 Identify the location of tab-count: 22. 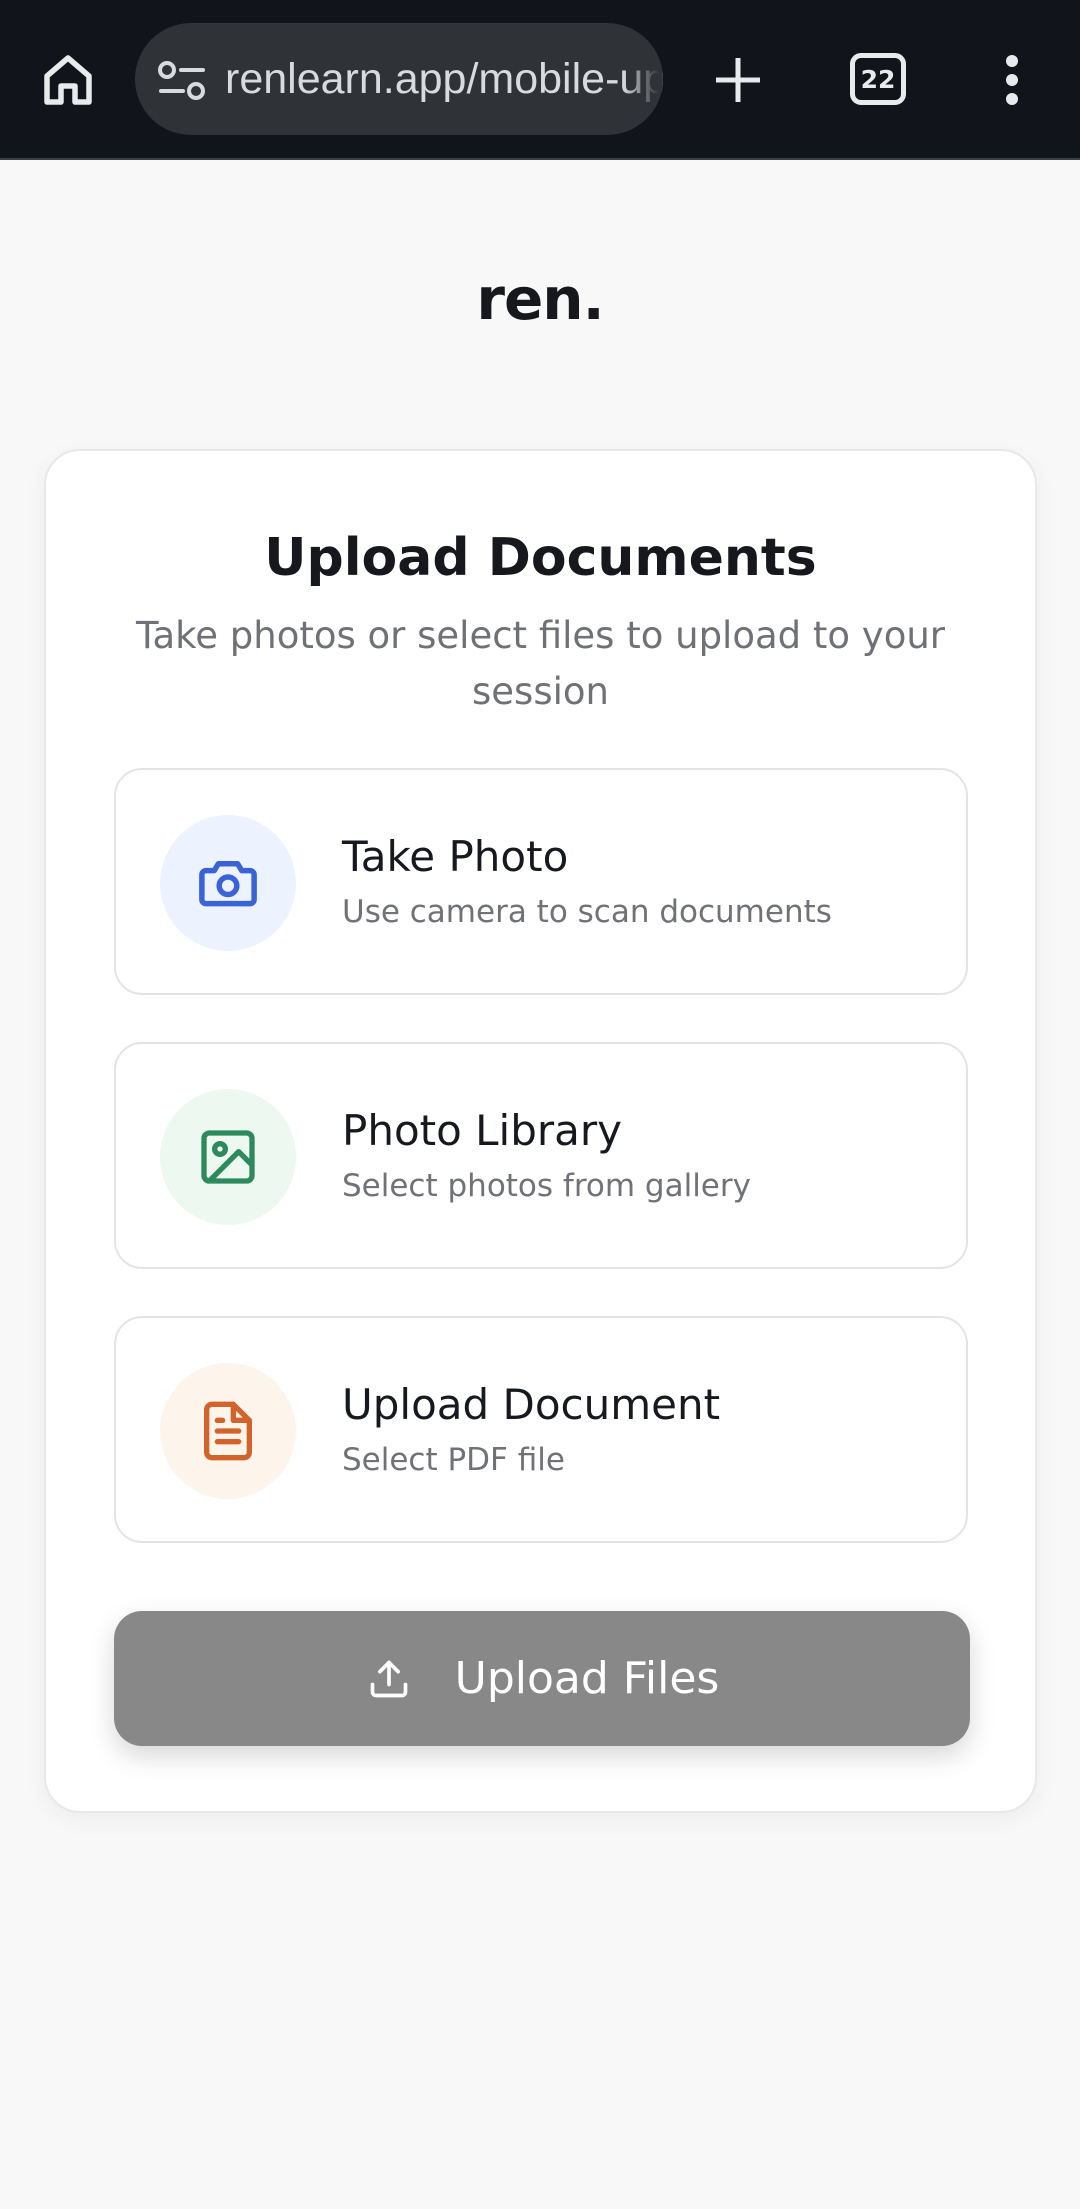
(878, 79).